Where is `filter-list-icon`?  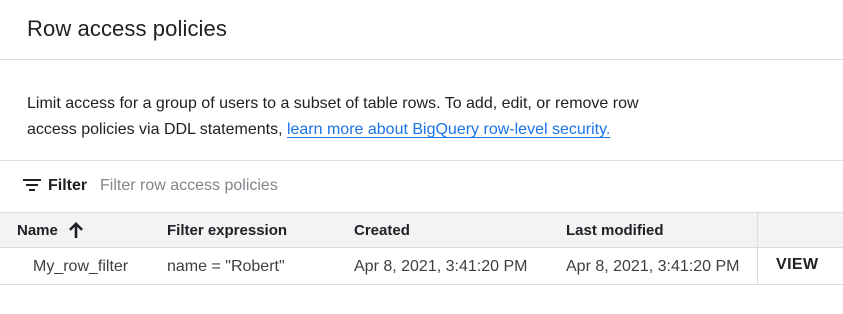 filter-list-icon is located at coordinates (32, 186).